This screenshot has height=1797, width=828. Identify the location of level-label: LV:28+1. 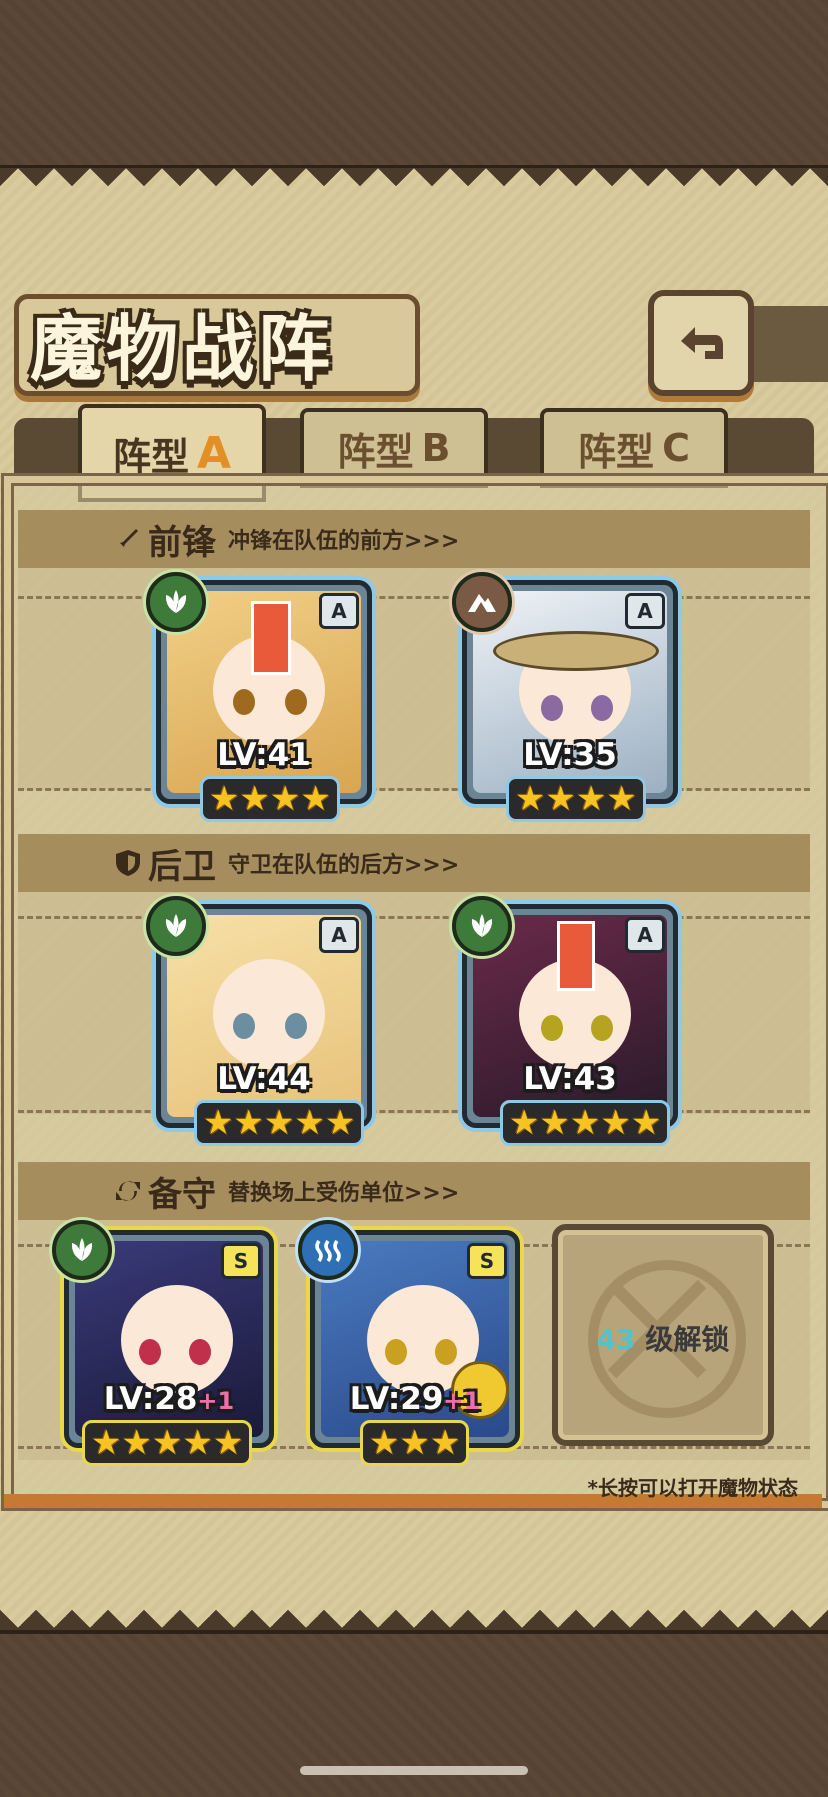
(169, 1399).